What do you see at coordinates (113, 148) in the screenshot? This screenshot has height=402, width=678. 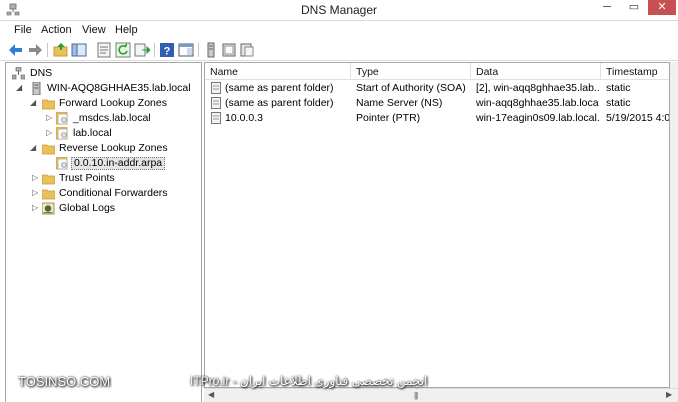 I see `tree-label-reverse-lookup-zones: Reverse Lookup Zones` at bounding box center [113, 148].